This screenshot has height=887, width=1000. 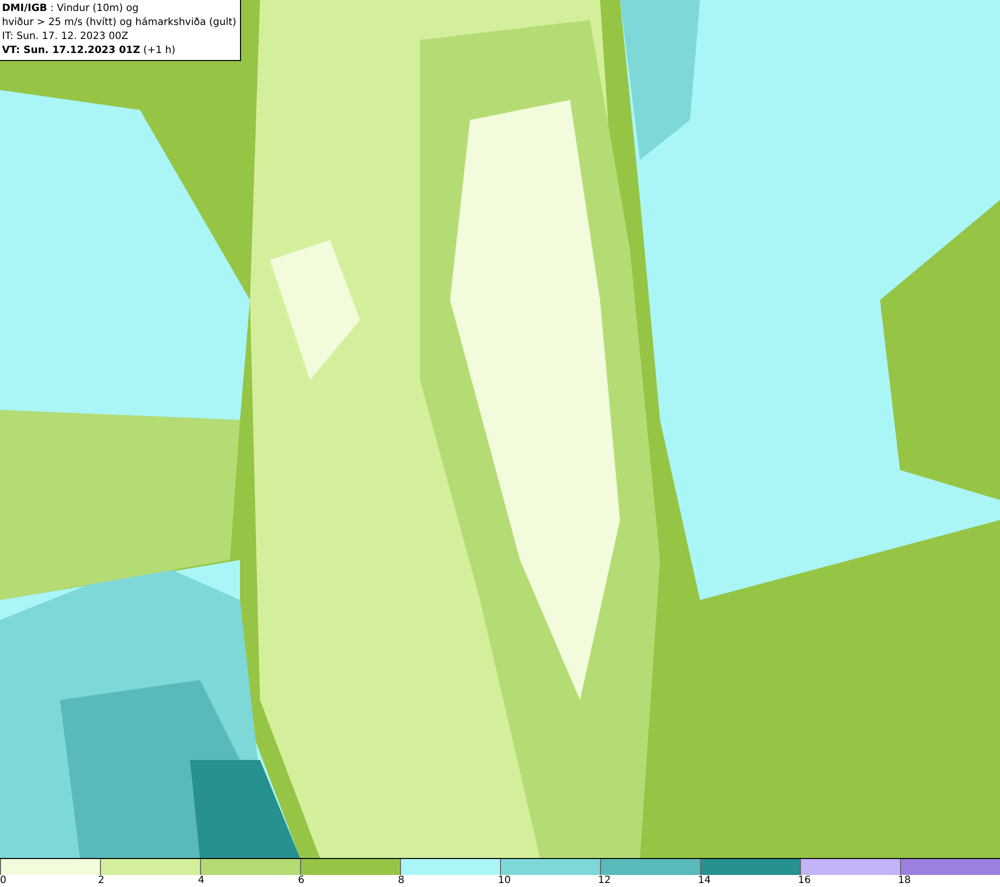 I want to click on info-text: hviður > 25 m/s (hvítt) og hámarkshviða (gult), so click(x=119, y=23).